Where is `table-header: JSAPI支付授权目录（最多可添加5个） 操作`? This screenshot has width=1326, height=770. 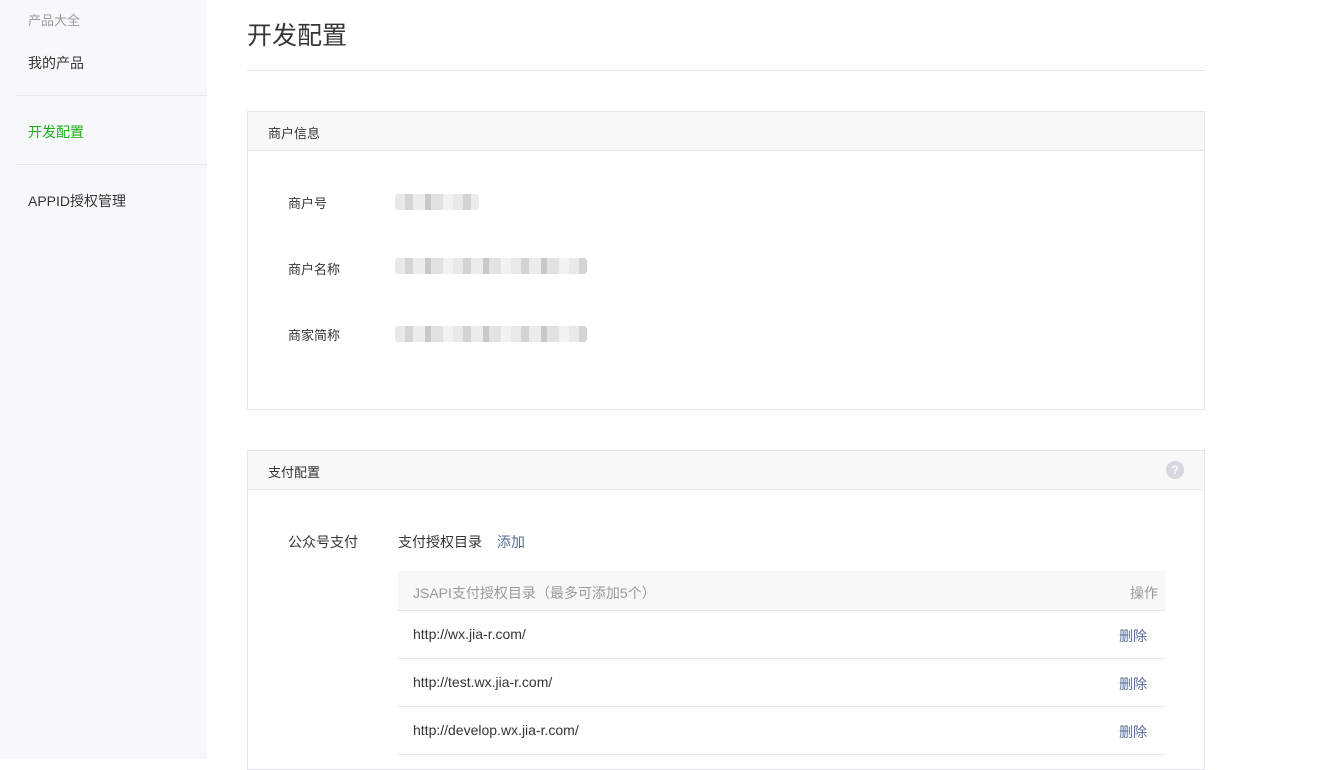 table-header: JSAPI支付授权目录（最多可添加5个） 操作 is located at coordinates (781, 591).